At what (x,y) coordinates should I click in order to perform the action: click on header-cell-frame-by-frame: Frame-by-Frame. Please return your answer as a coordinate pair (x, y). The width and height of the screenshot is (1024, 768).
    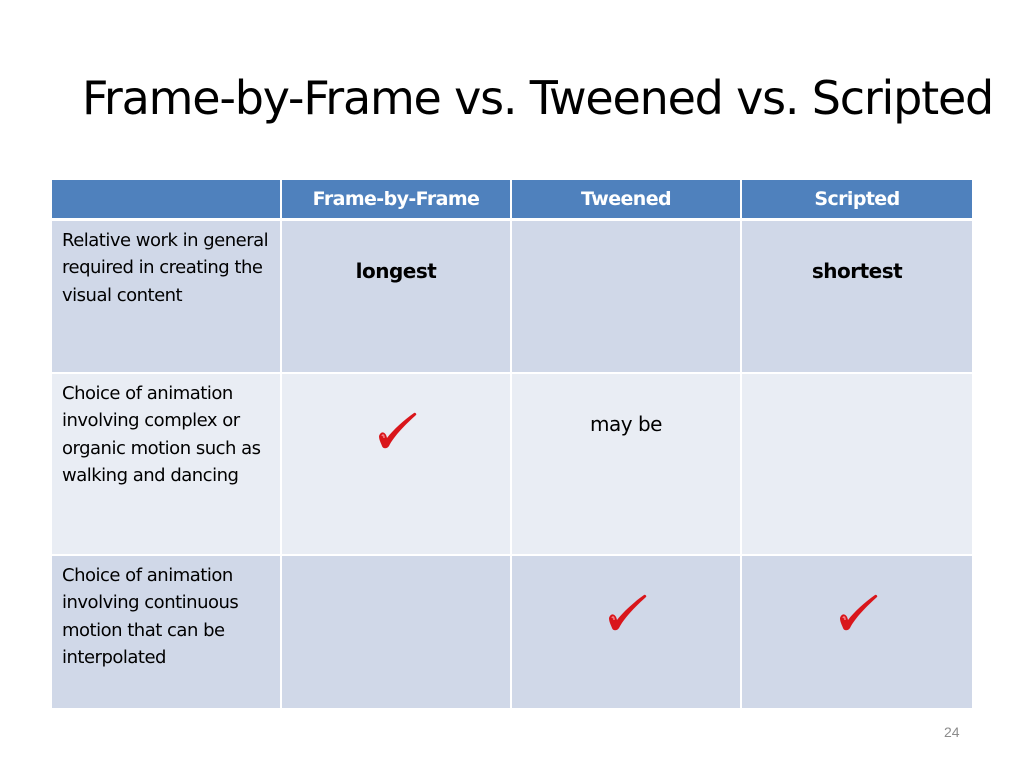
    Looking at the image, I should click on (397, 200).